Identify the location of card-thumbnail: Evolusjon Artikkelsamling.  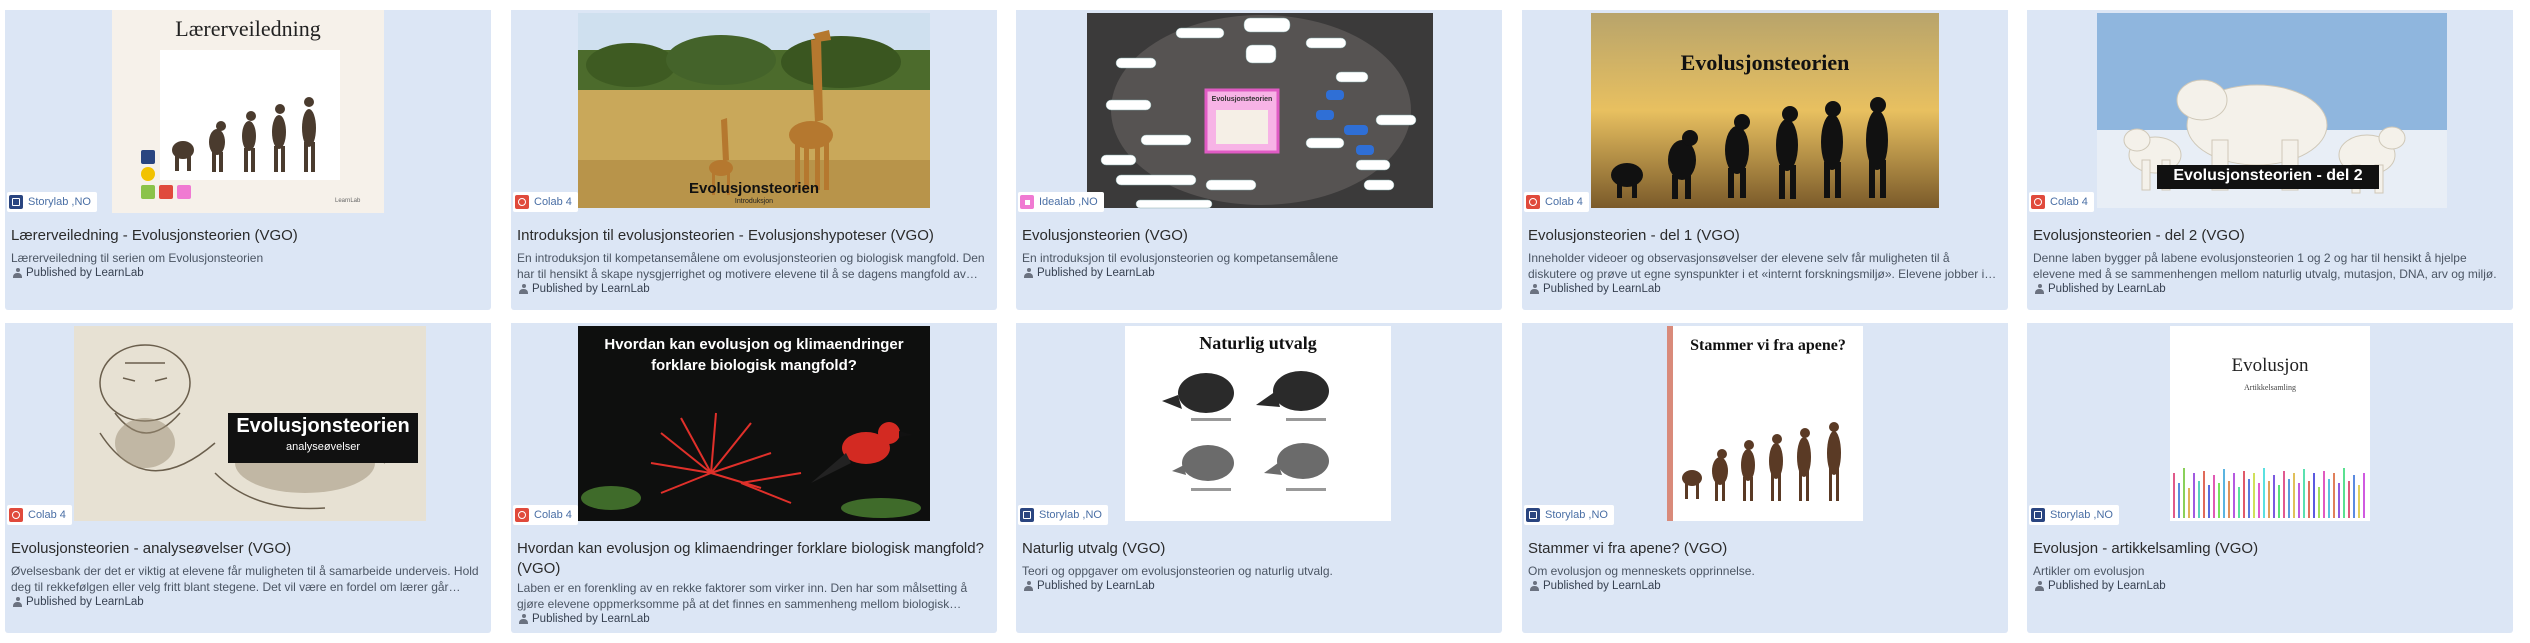
(2270, 424).